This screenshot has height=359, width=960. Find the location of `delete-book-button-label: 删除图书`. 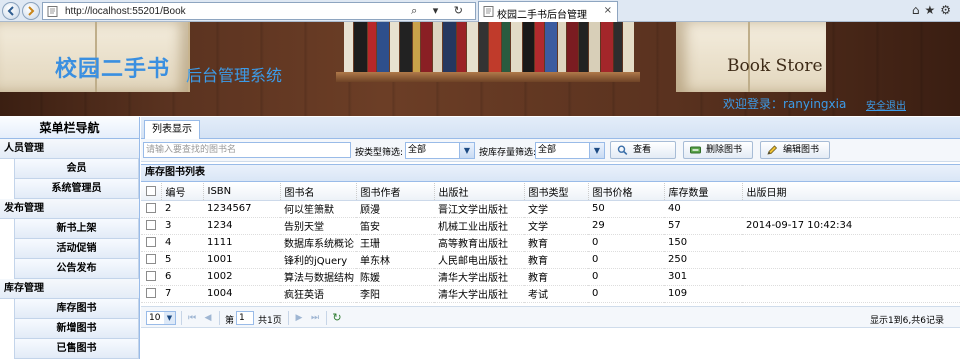

delete-book-button-label: 删除图书 is located at coordinates (724, 150).